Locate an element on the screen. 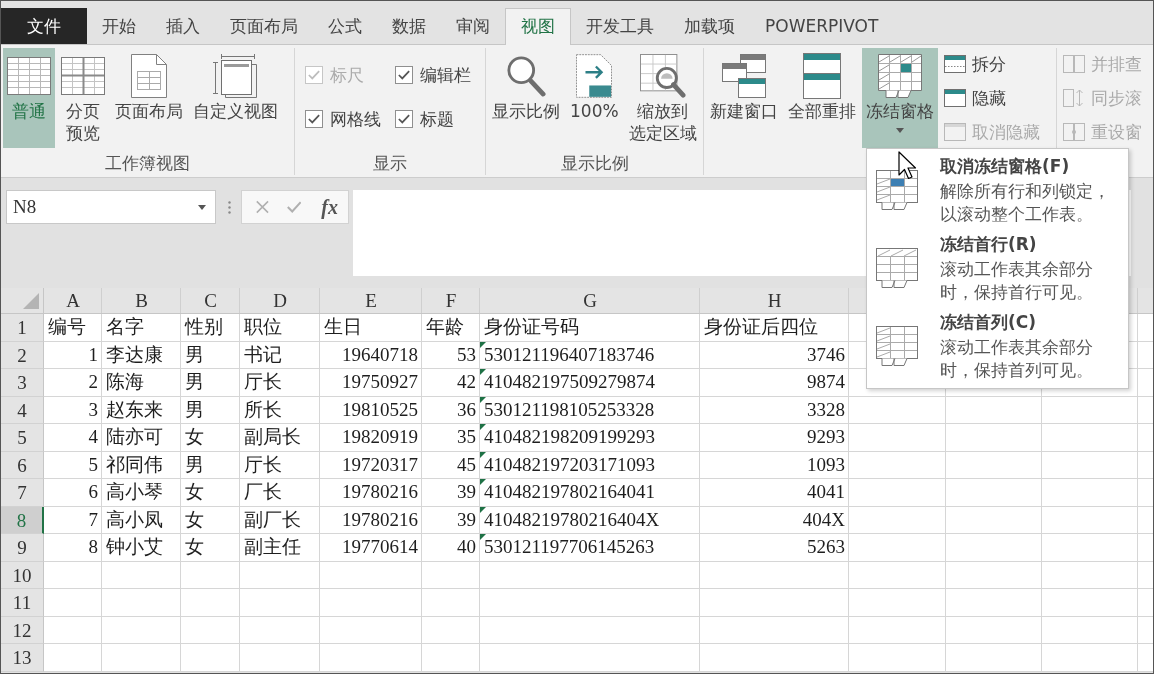 This screenshot has width=1154, height=674. cell-value: 副主任 is located at coordinates (272, 547).